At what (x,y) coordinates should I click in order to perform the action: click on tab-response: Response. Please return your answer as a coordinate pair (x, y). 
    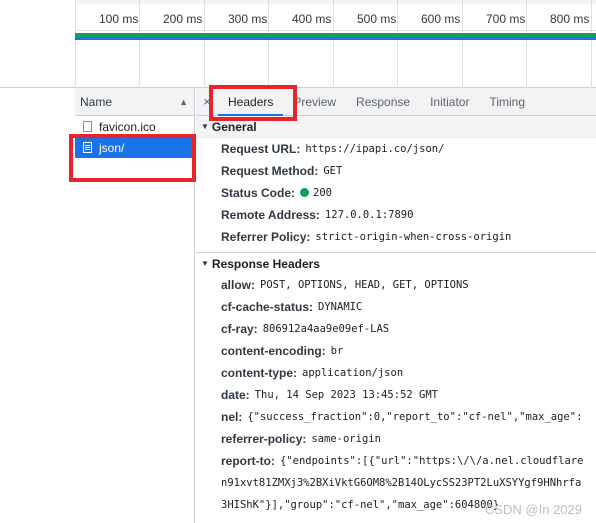
    Looking at the image, I should click on (383, 102).